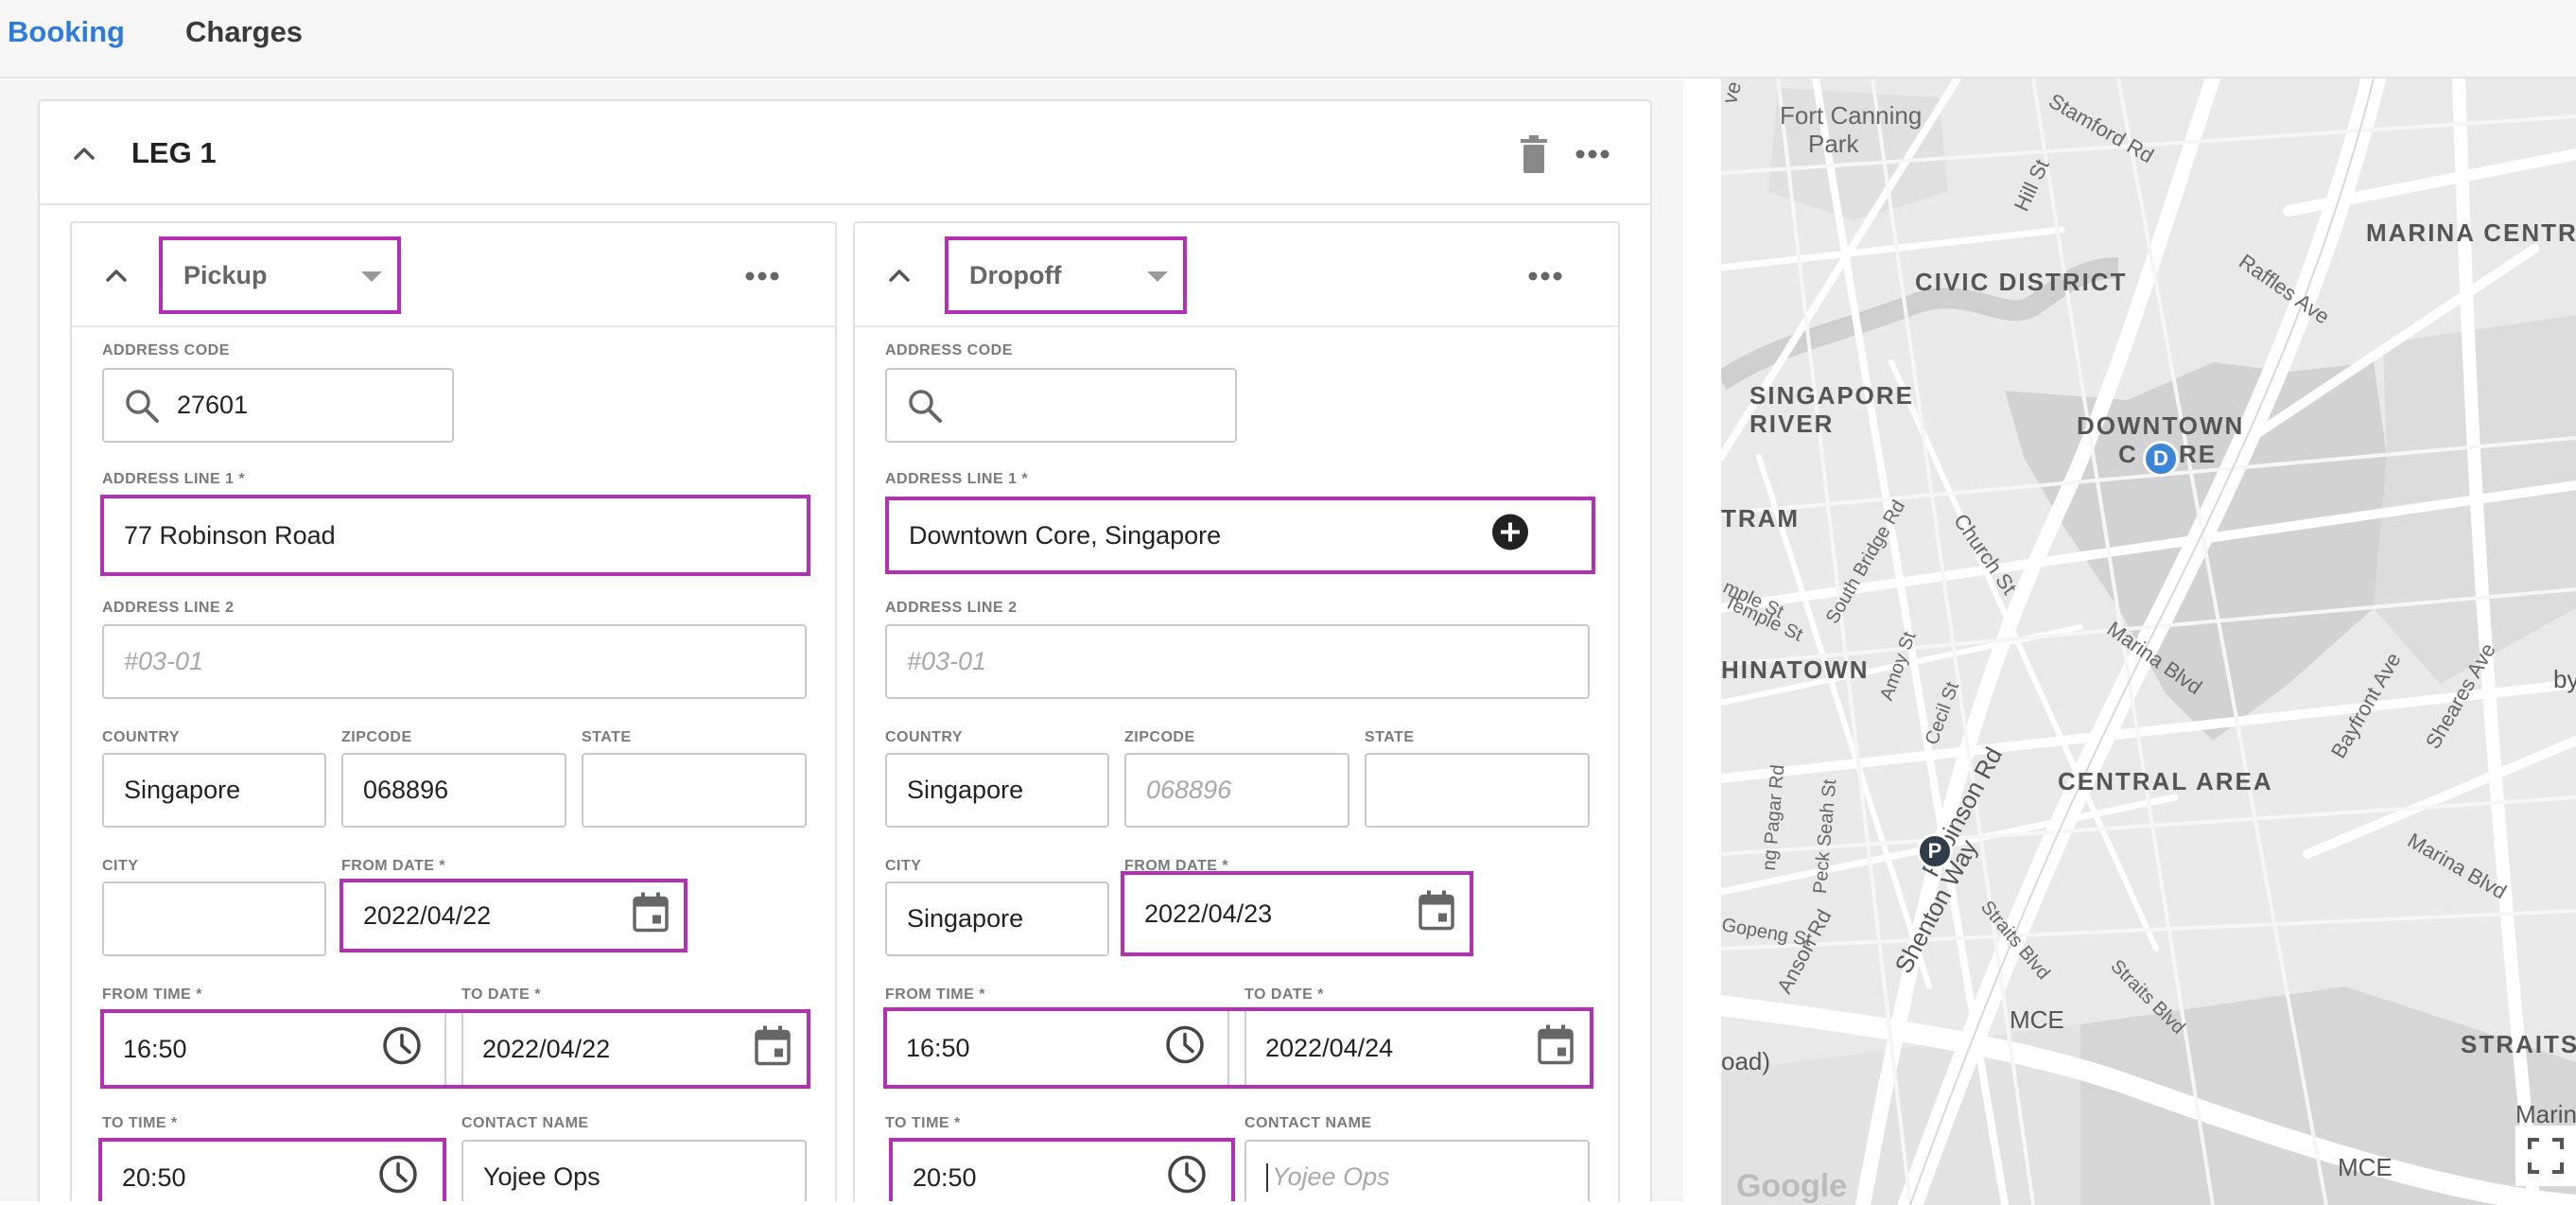 The image size is (2576, 1205). What do you see at coordinates (2128, 454) in the screenshot?
I see `map-label-core-c: C` at bounding box center [2128, 454].